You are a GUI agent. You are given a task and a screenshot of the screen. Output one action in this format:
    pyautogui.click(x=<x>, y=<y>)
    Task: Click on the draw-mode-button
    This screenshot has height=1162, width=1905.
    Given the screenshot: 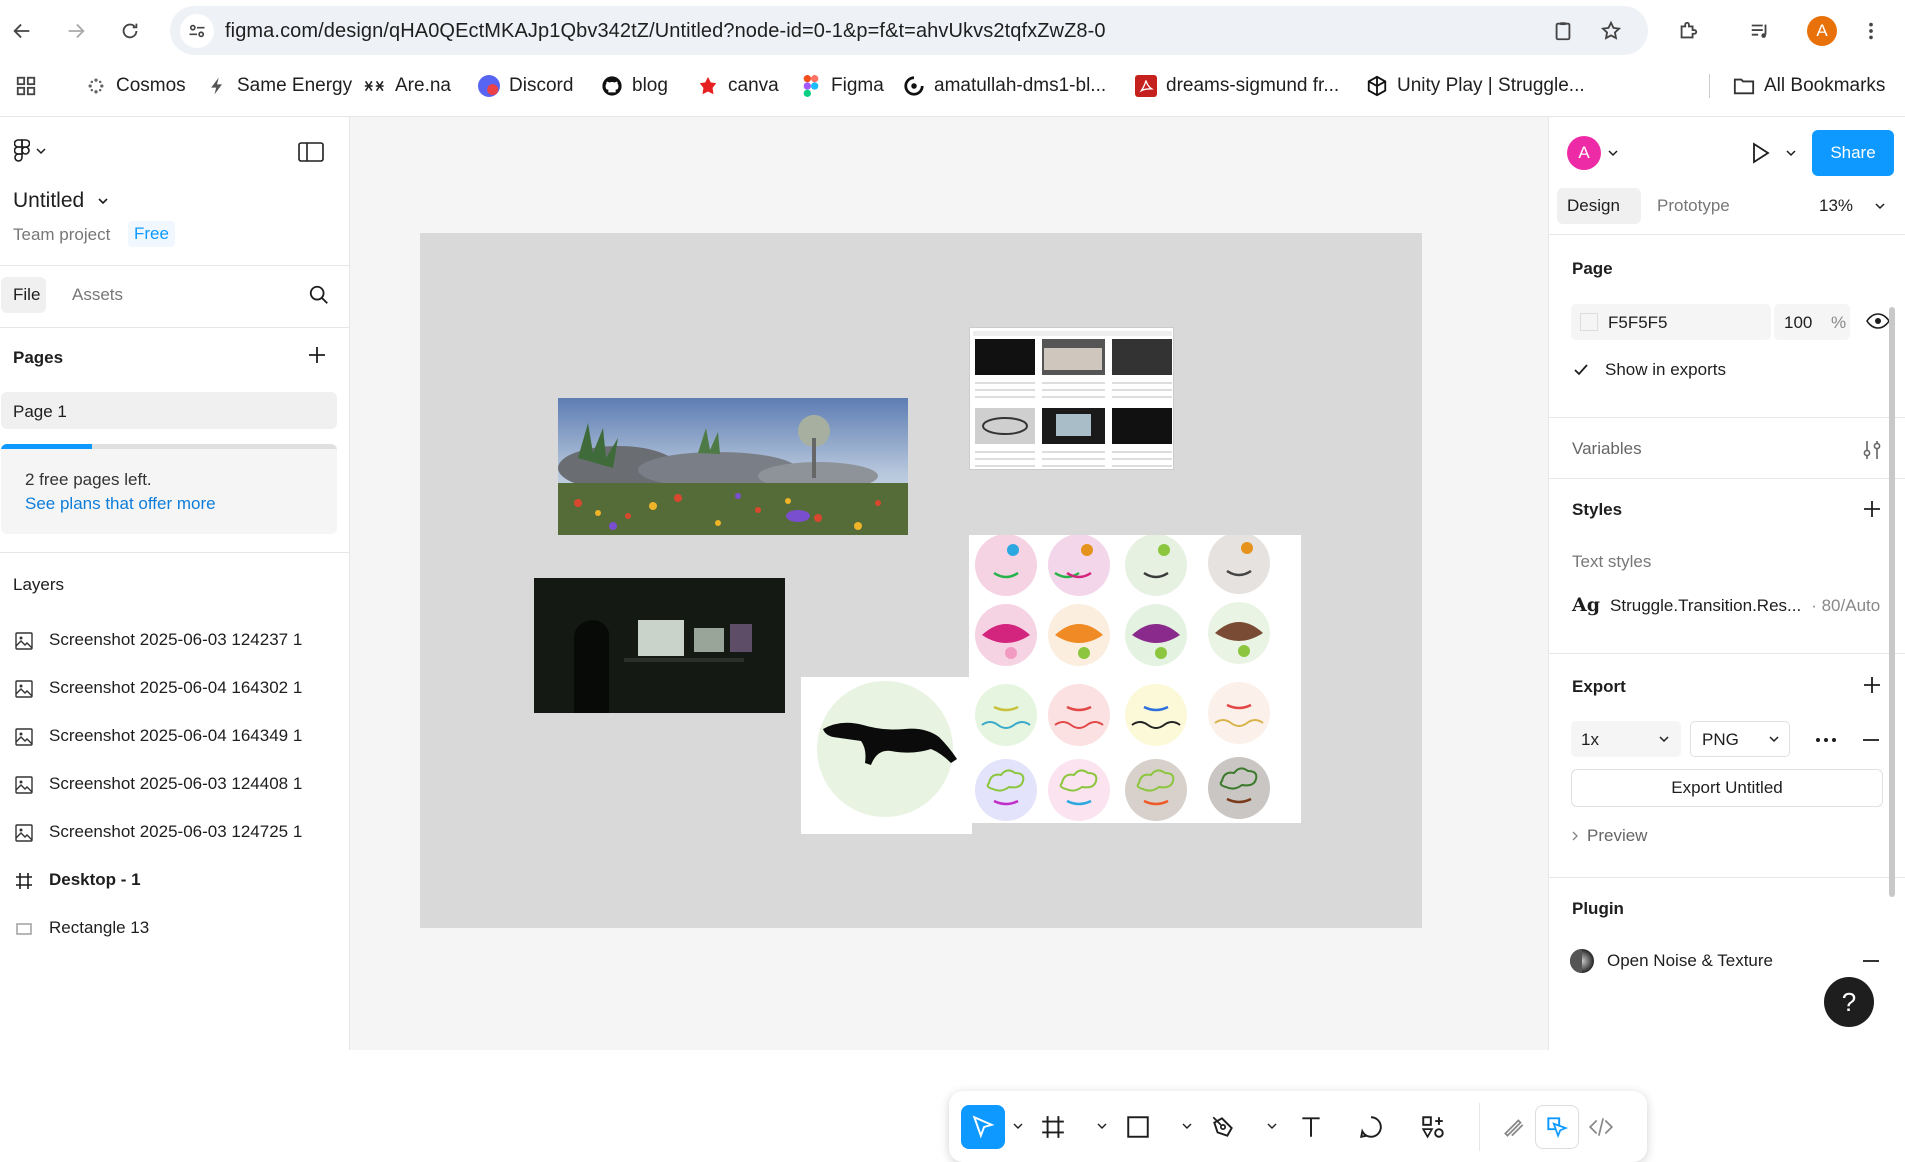 What is the action you would take?
    pyautogui.click(x=1514, y=1127)
    